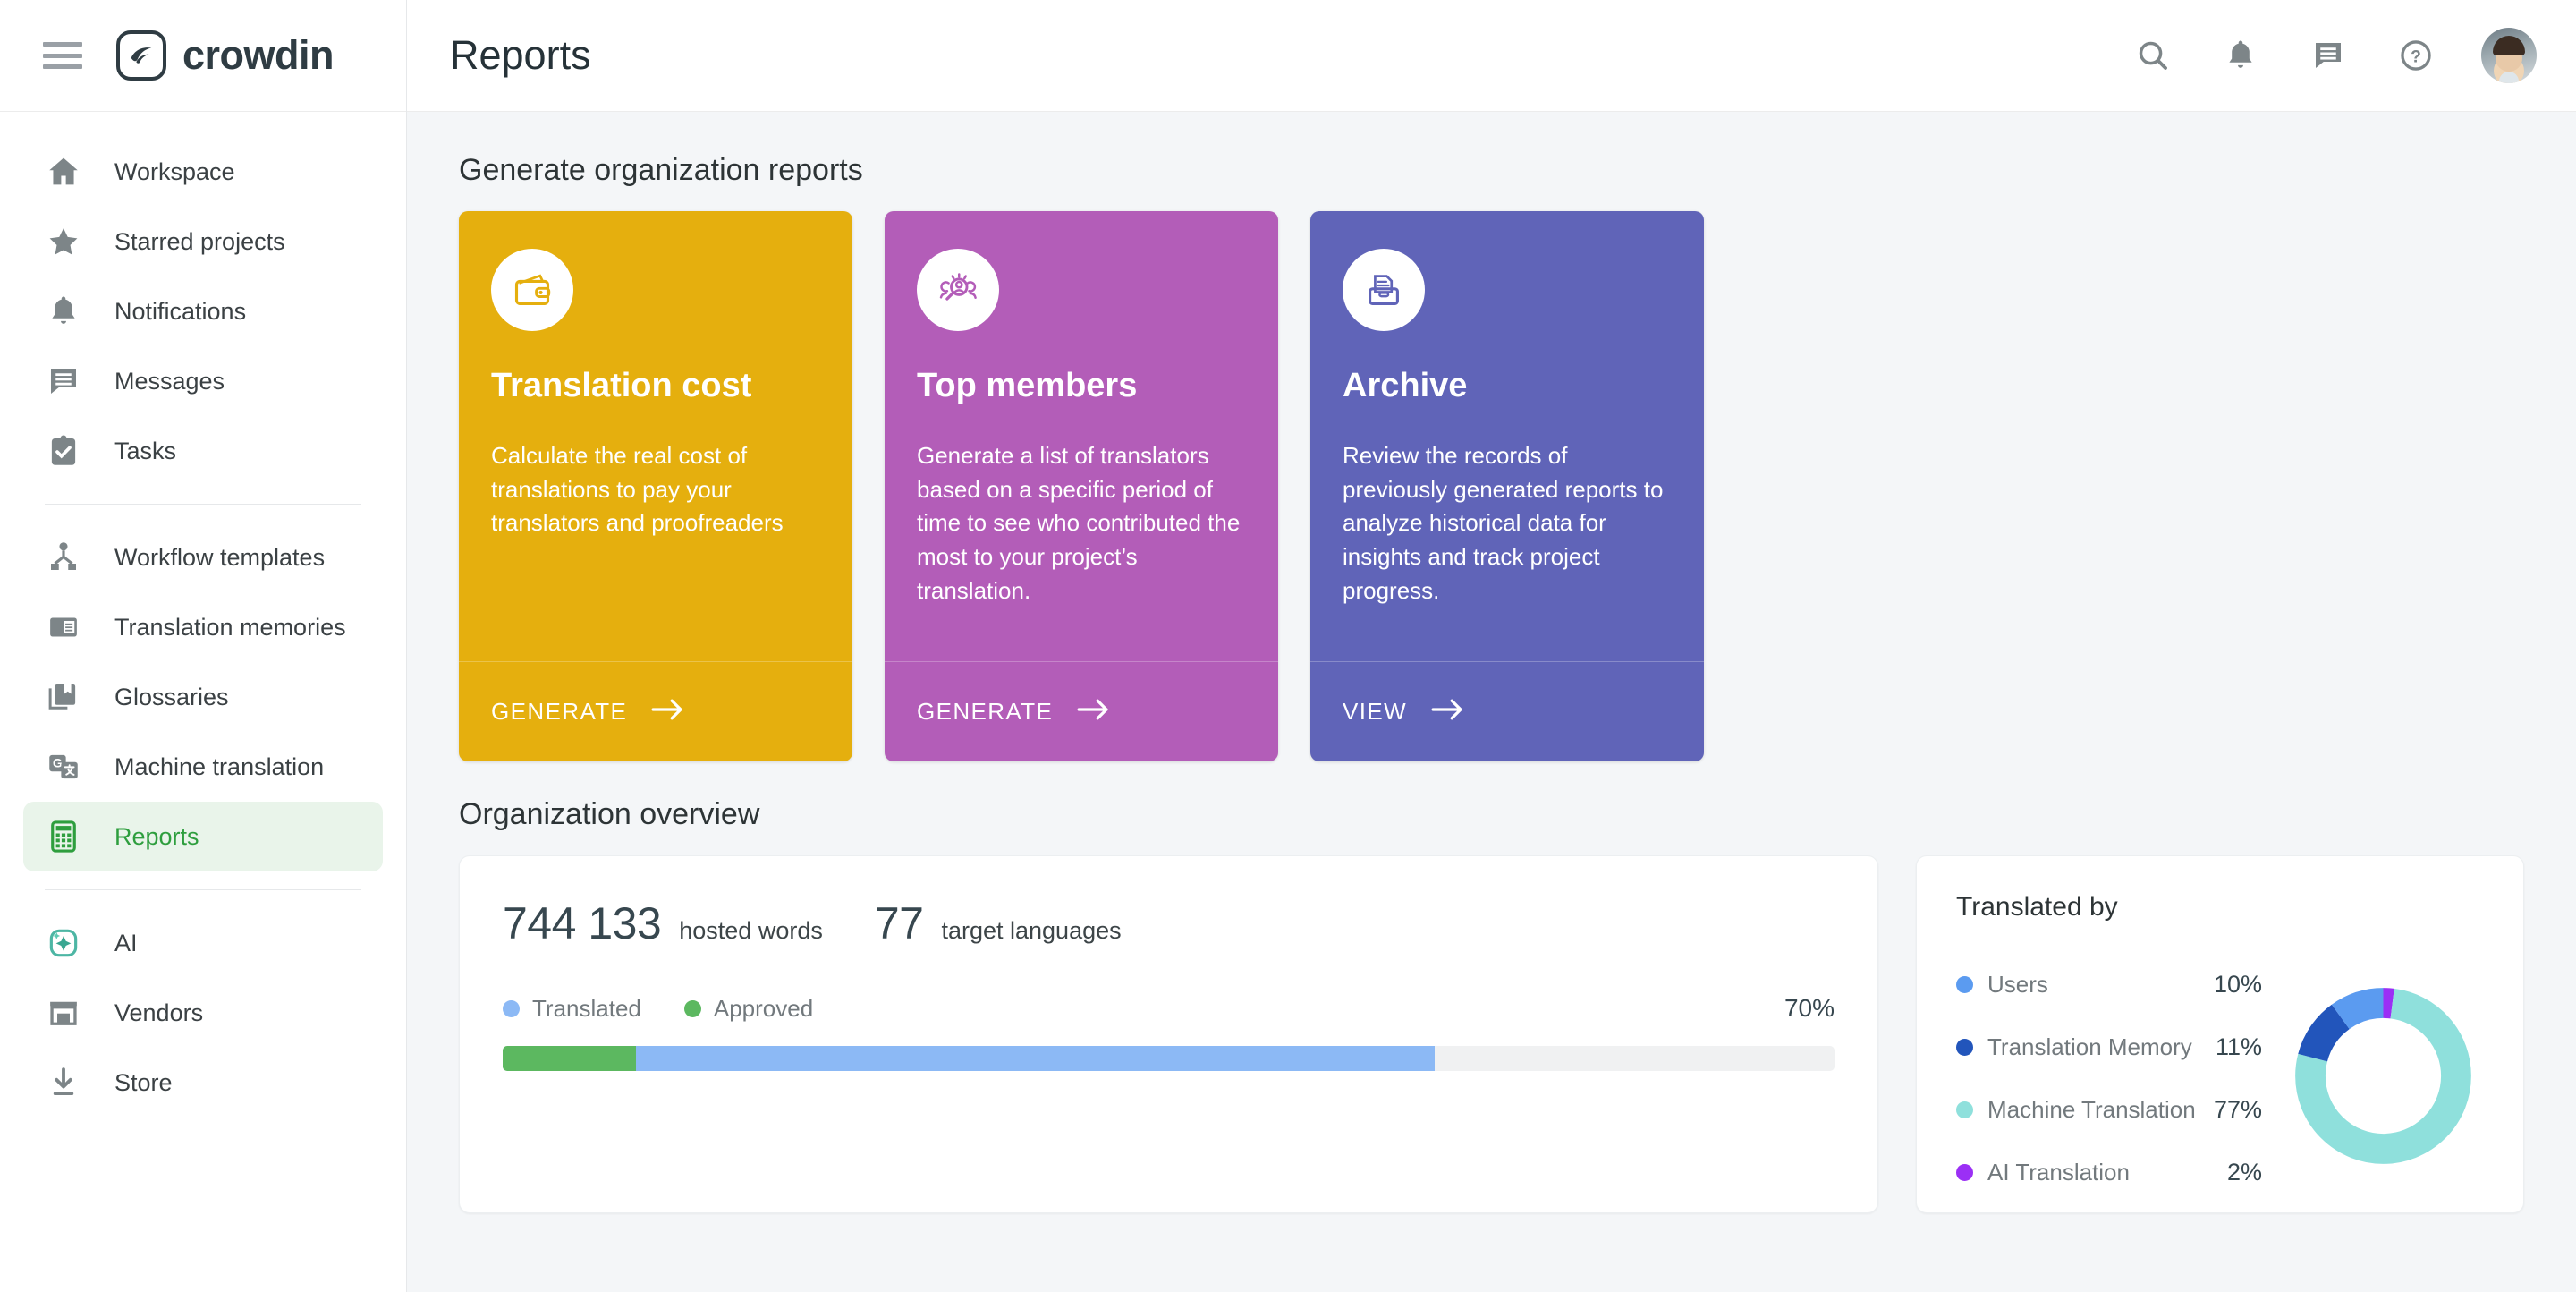 The height and width of the screenshot is (1292, 2576). Describe the element at coordinates (63, 697) in the screenshot. I see `glossary-book-icon` at that location.